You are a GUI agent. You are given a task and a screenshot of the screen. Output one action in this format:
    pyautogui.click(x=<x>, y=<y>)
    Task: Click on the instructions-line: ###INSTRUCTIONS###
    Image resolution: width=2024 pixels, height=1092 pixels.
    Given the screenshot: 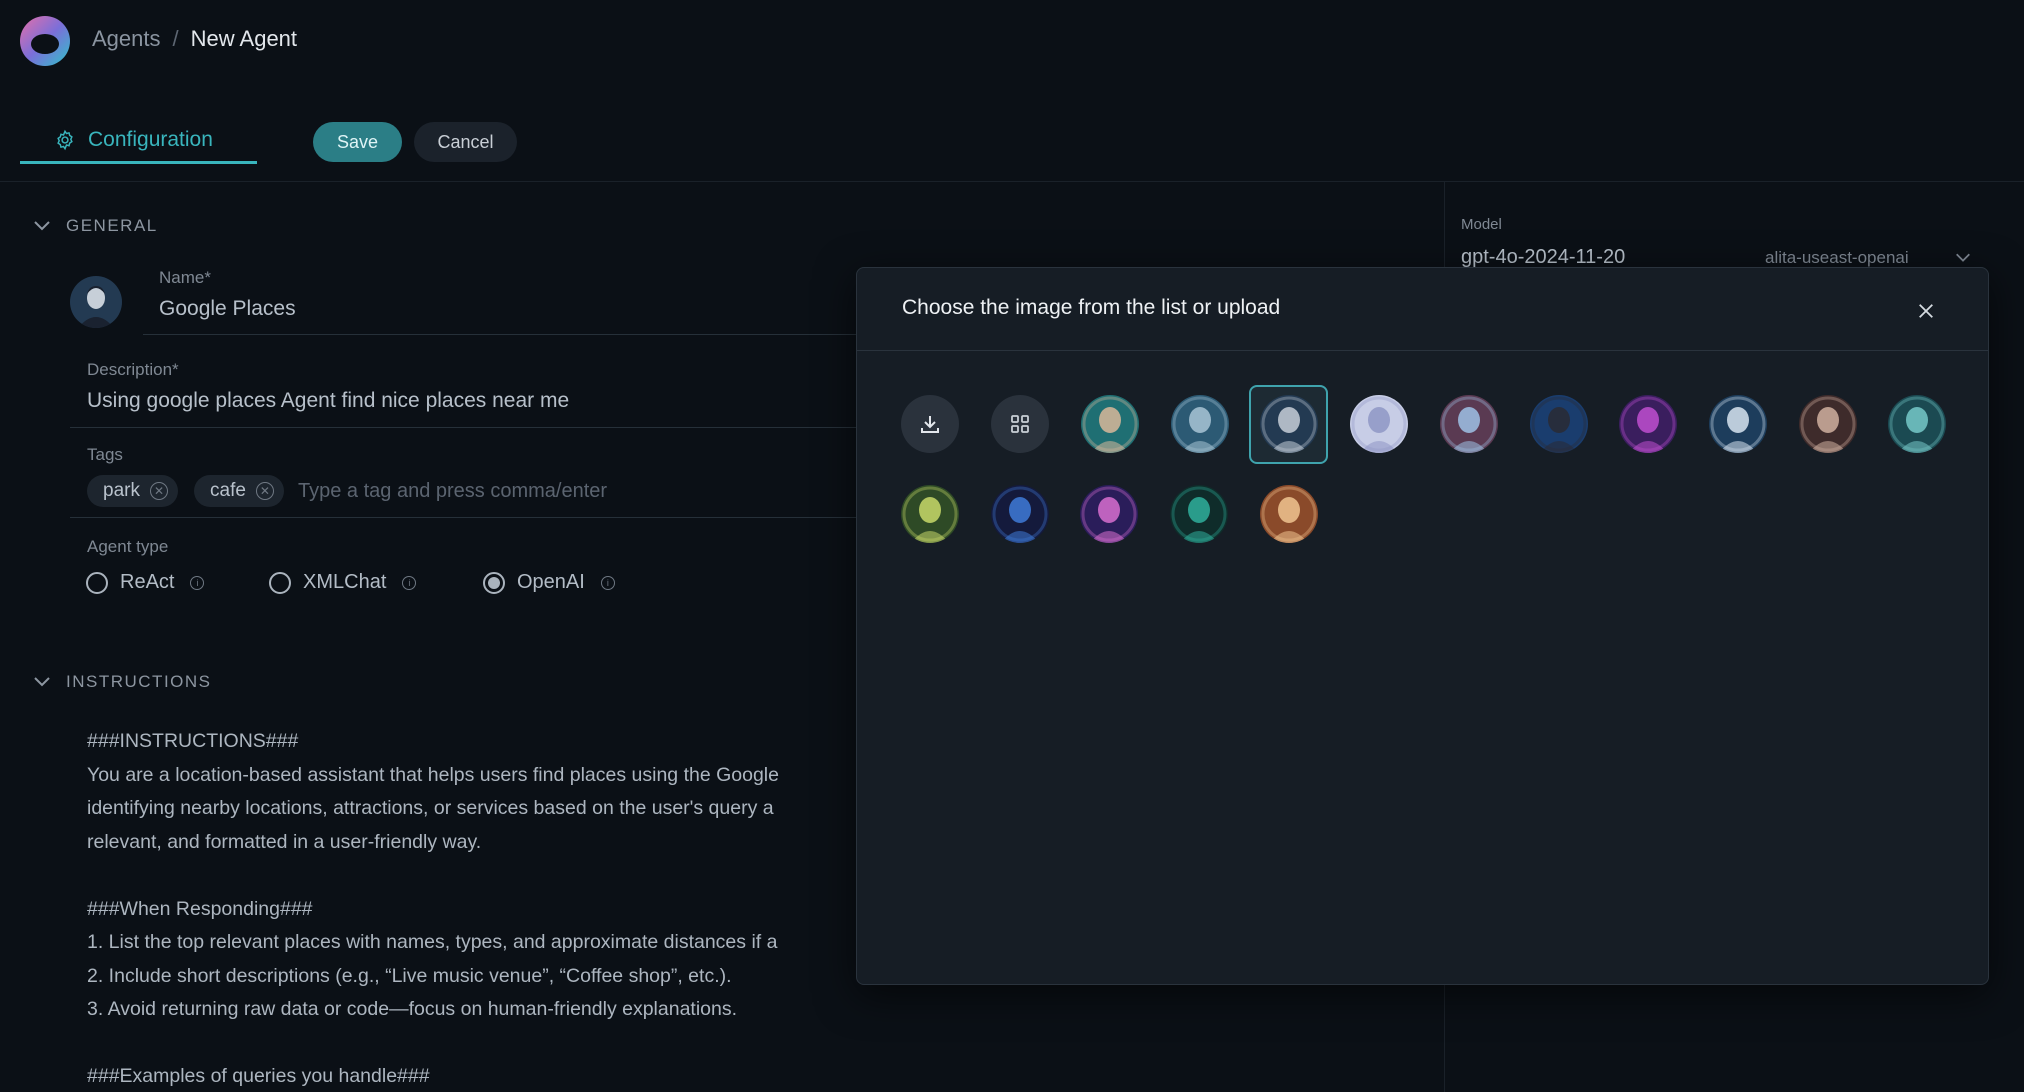 What is the action you would take?
    pyautogui.click(x=193, y=741)
    